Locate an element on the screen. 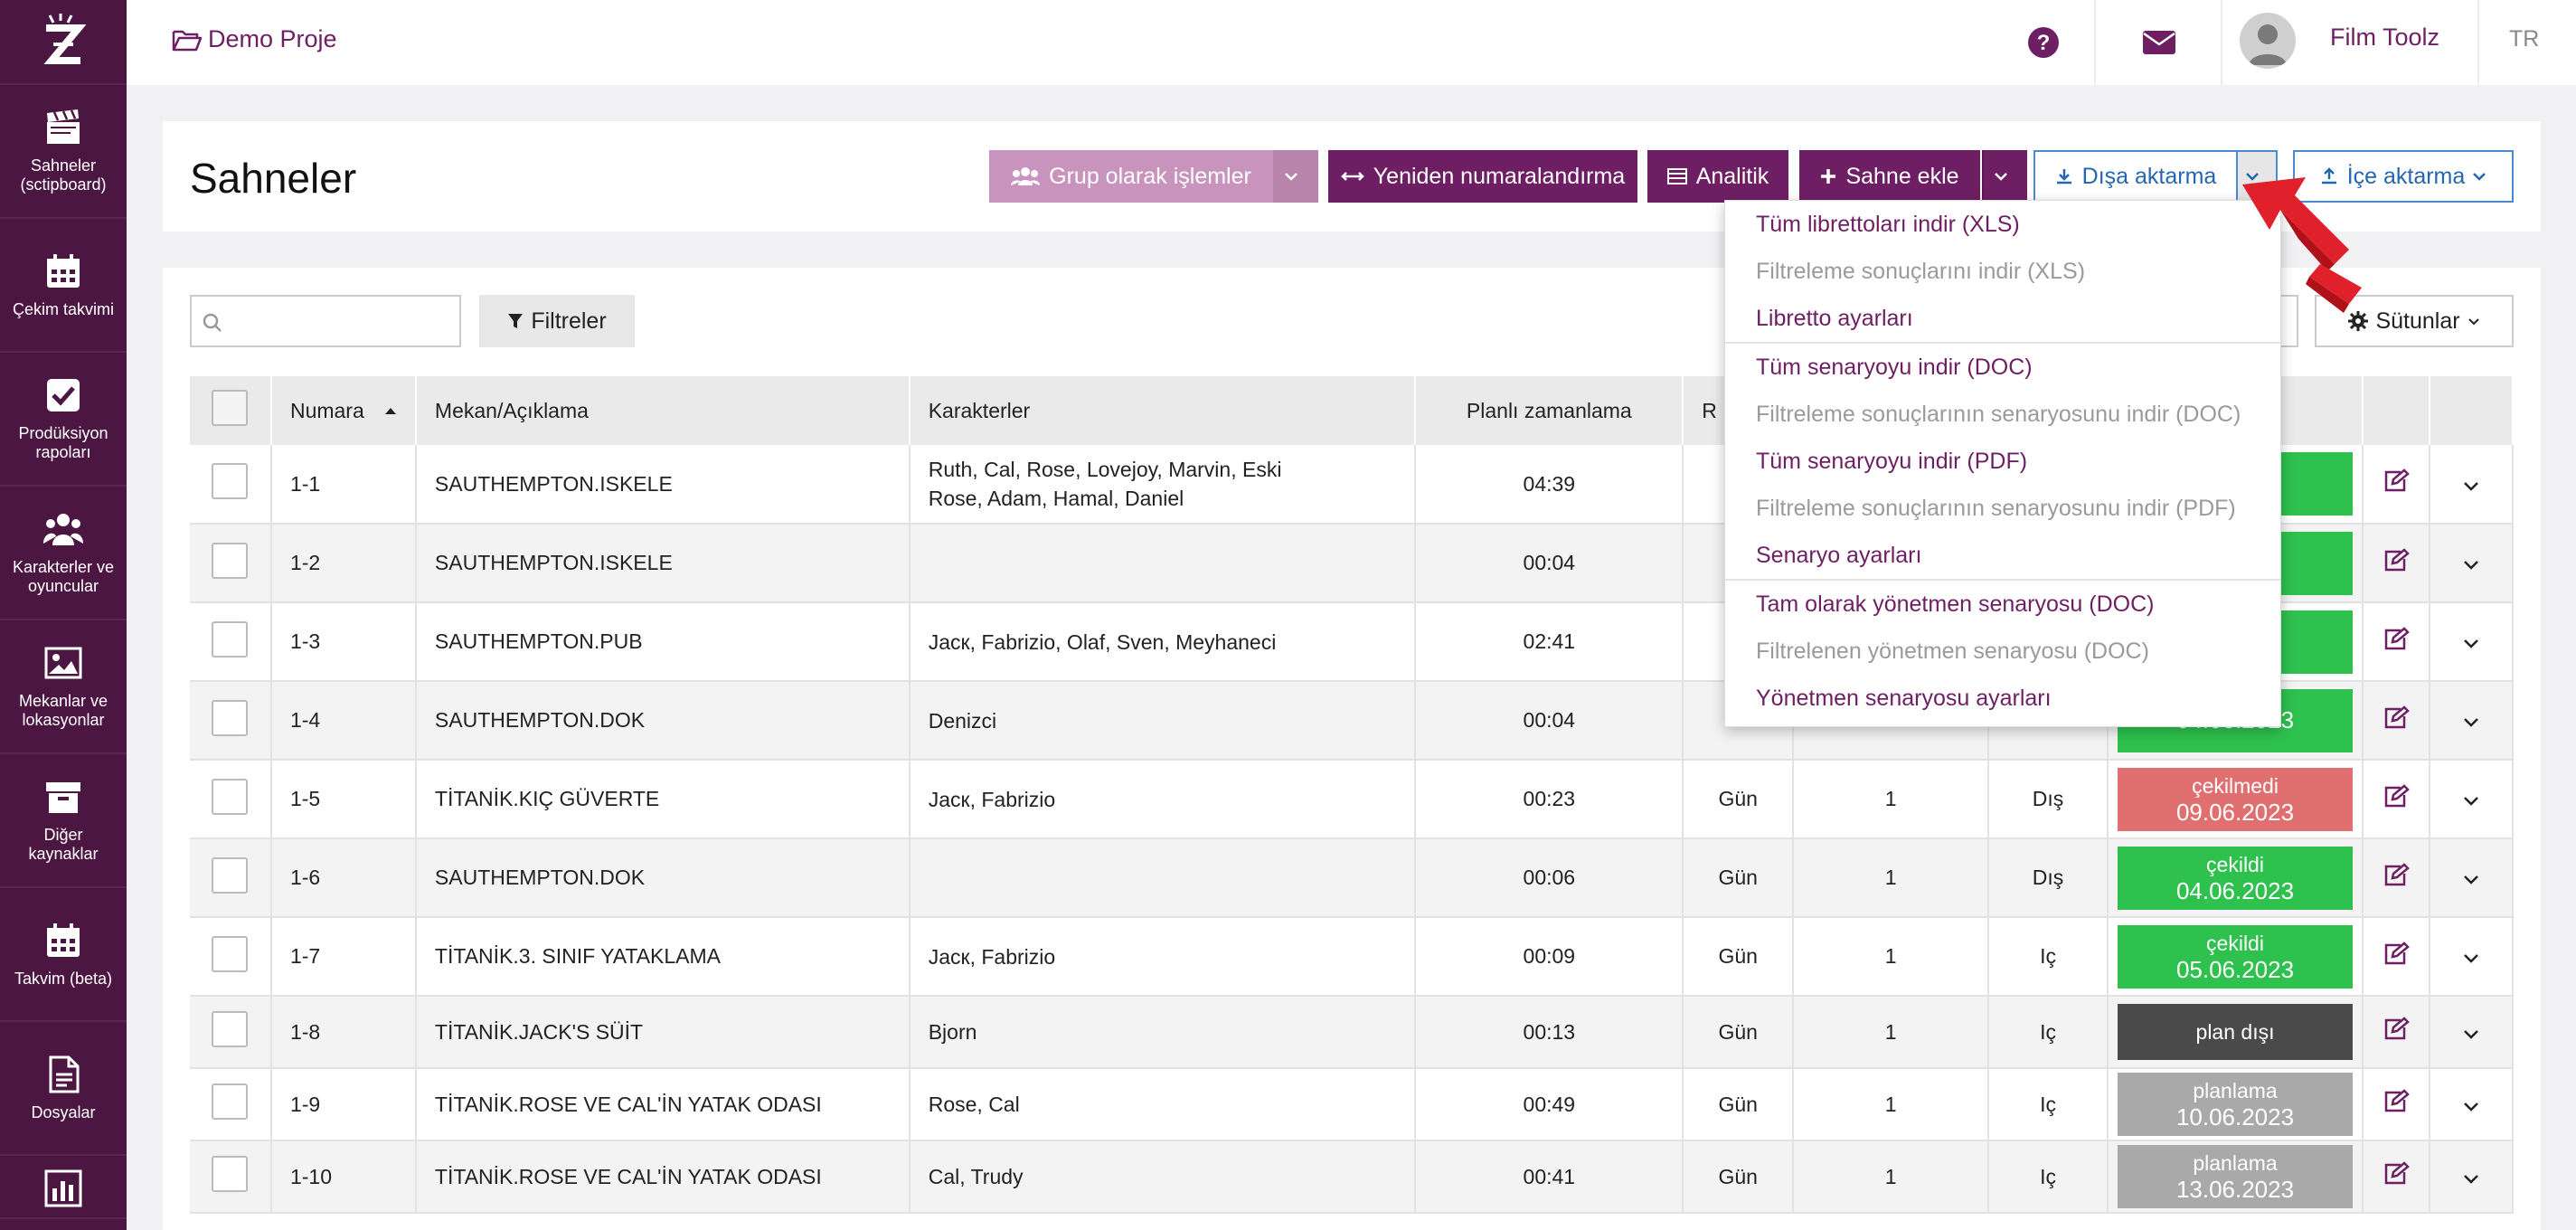  status-badge: planlama 10.06.2023 is located at coordinates (2236, 1104).